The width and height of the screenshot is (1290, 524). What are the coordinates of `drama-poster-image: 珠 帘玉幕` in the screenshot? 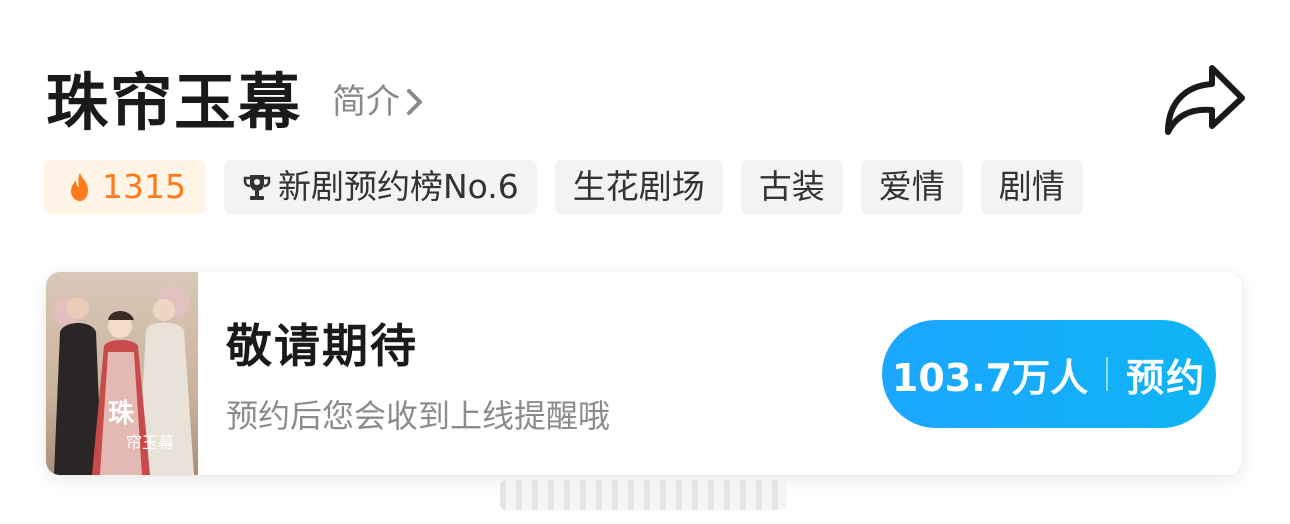 It's located at (122, 373).